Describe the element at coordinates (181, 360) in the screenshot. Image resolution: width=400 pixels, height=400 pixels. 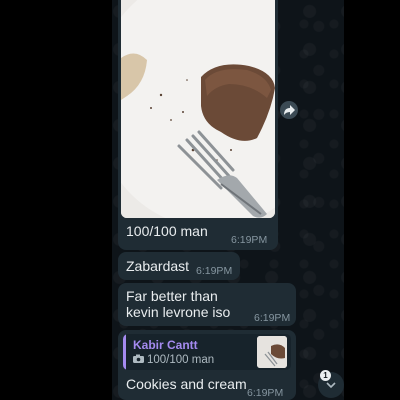
I see `quoted-preview: 100/100 man` at that location.